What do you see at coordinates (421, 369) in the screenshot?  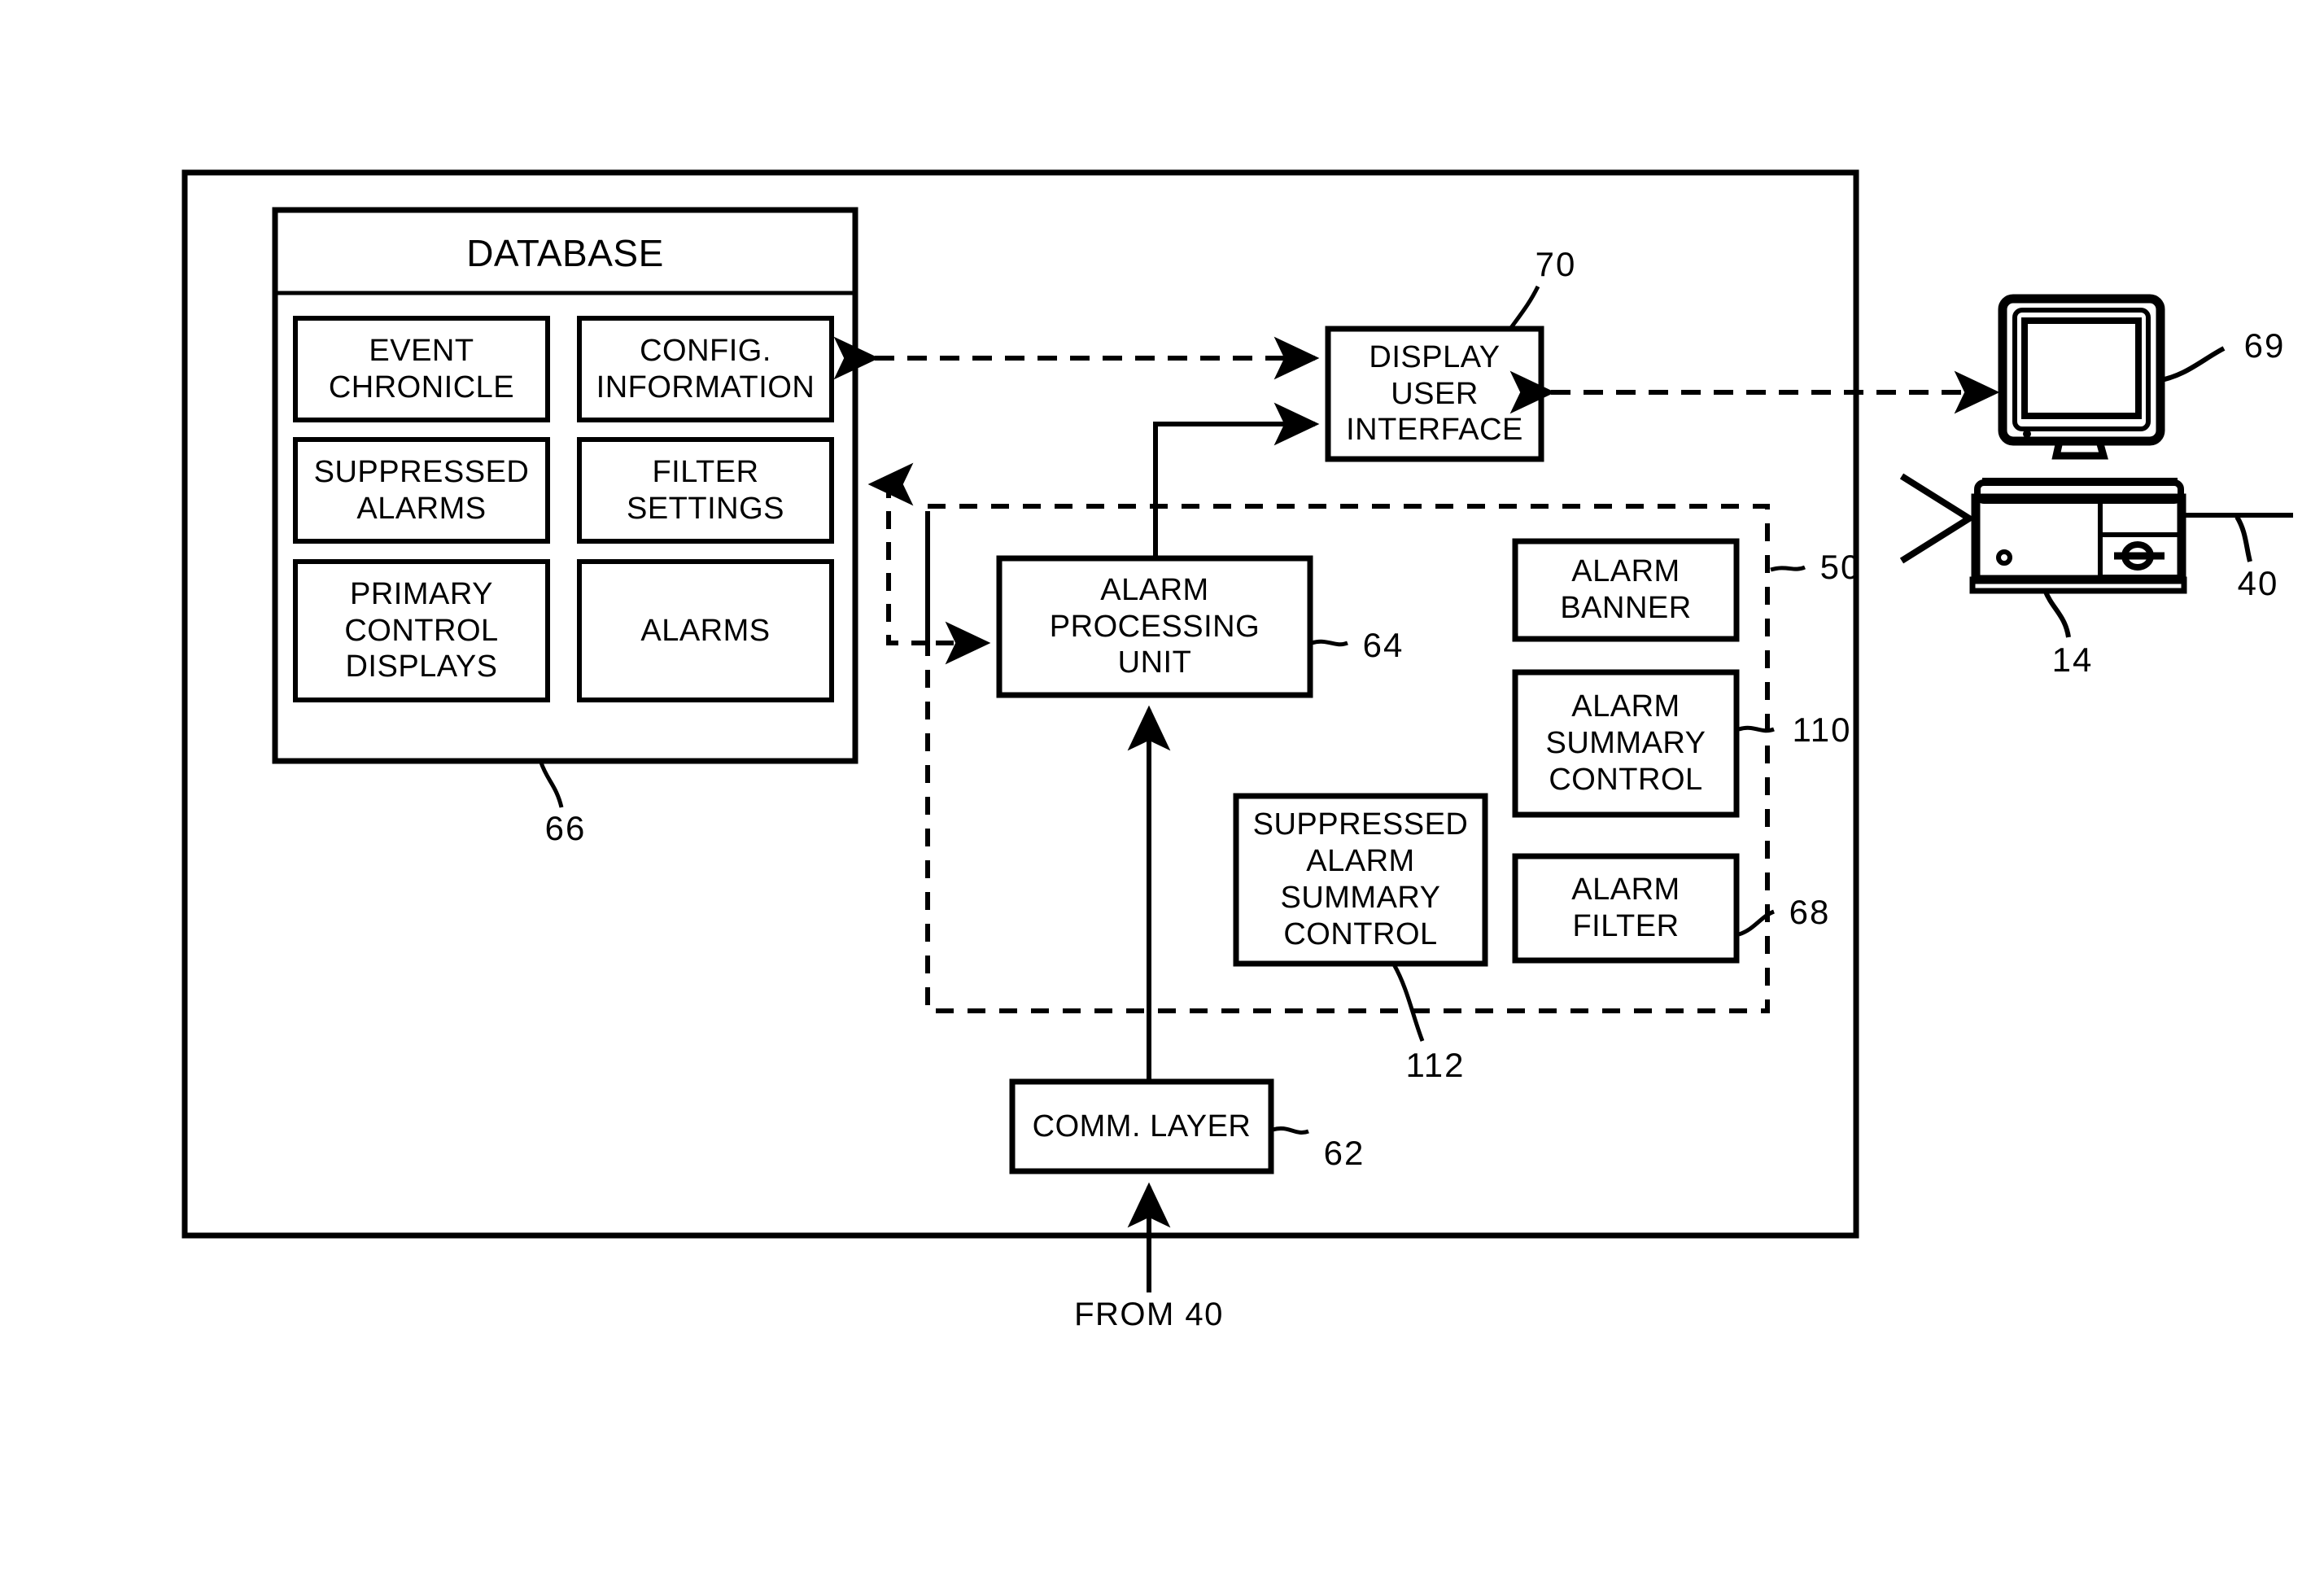 I see `database-item-event-chronicle: EVENT CHRONICLE` at bounding box center [421, 369].